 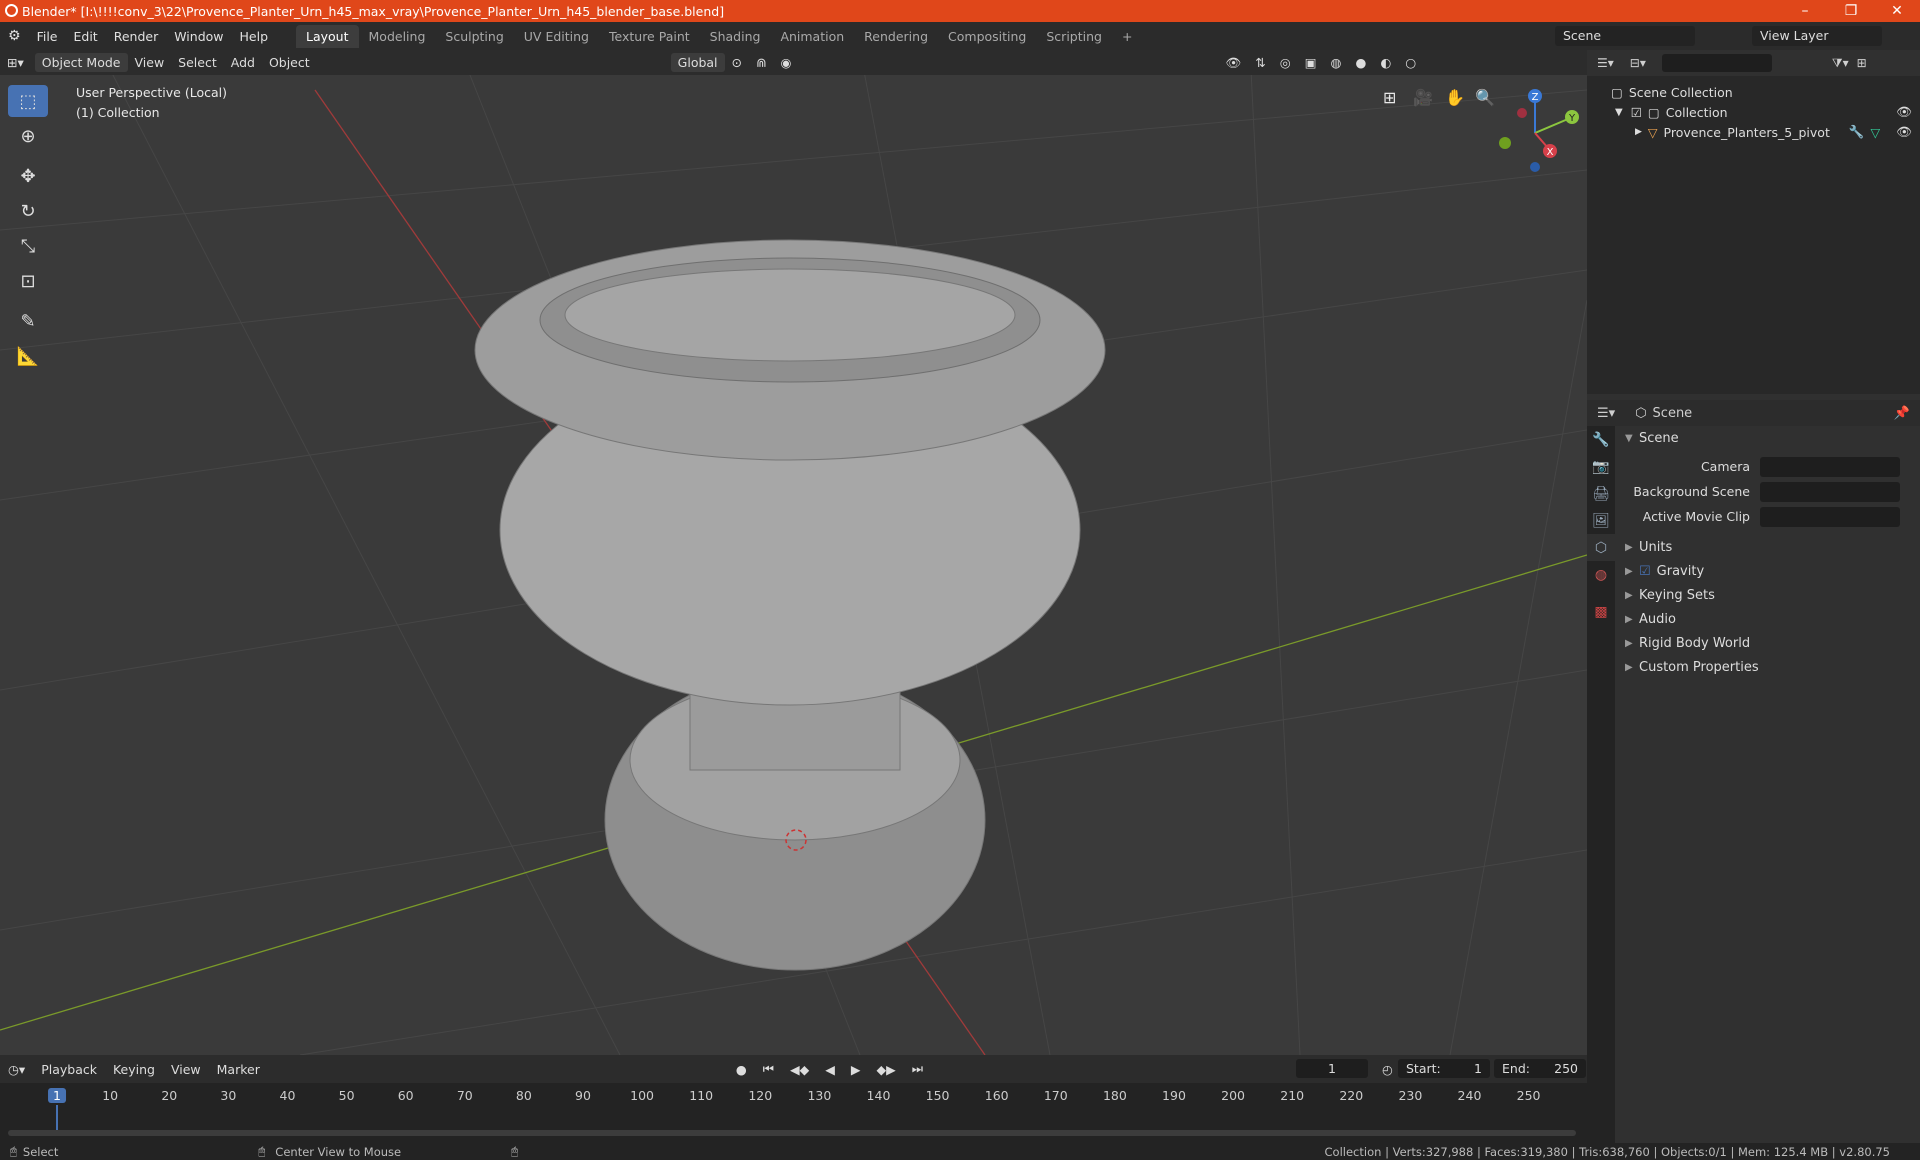 I want to click on timeline-menu-playback: Playback, so click(x=69, y=1069).